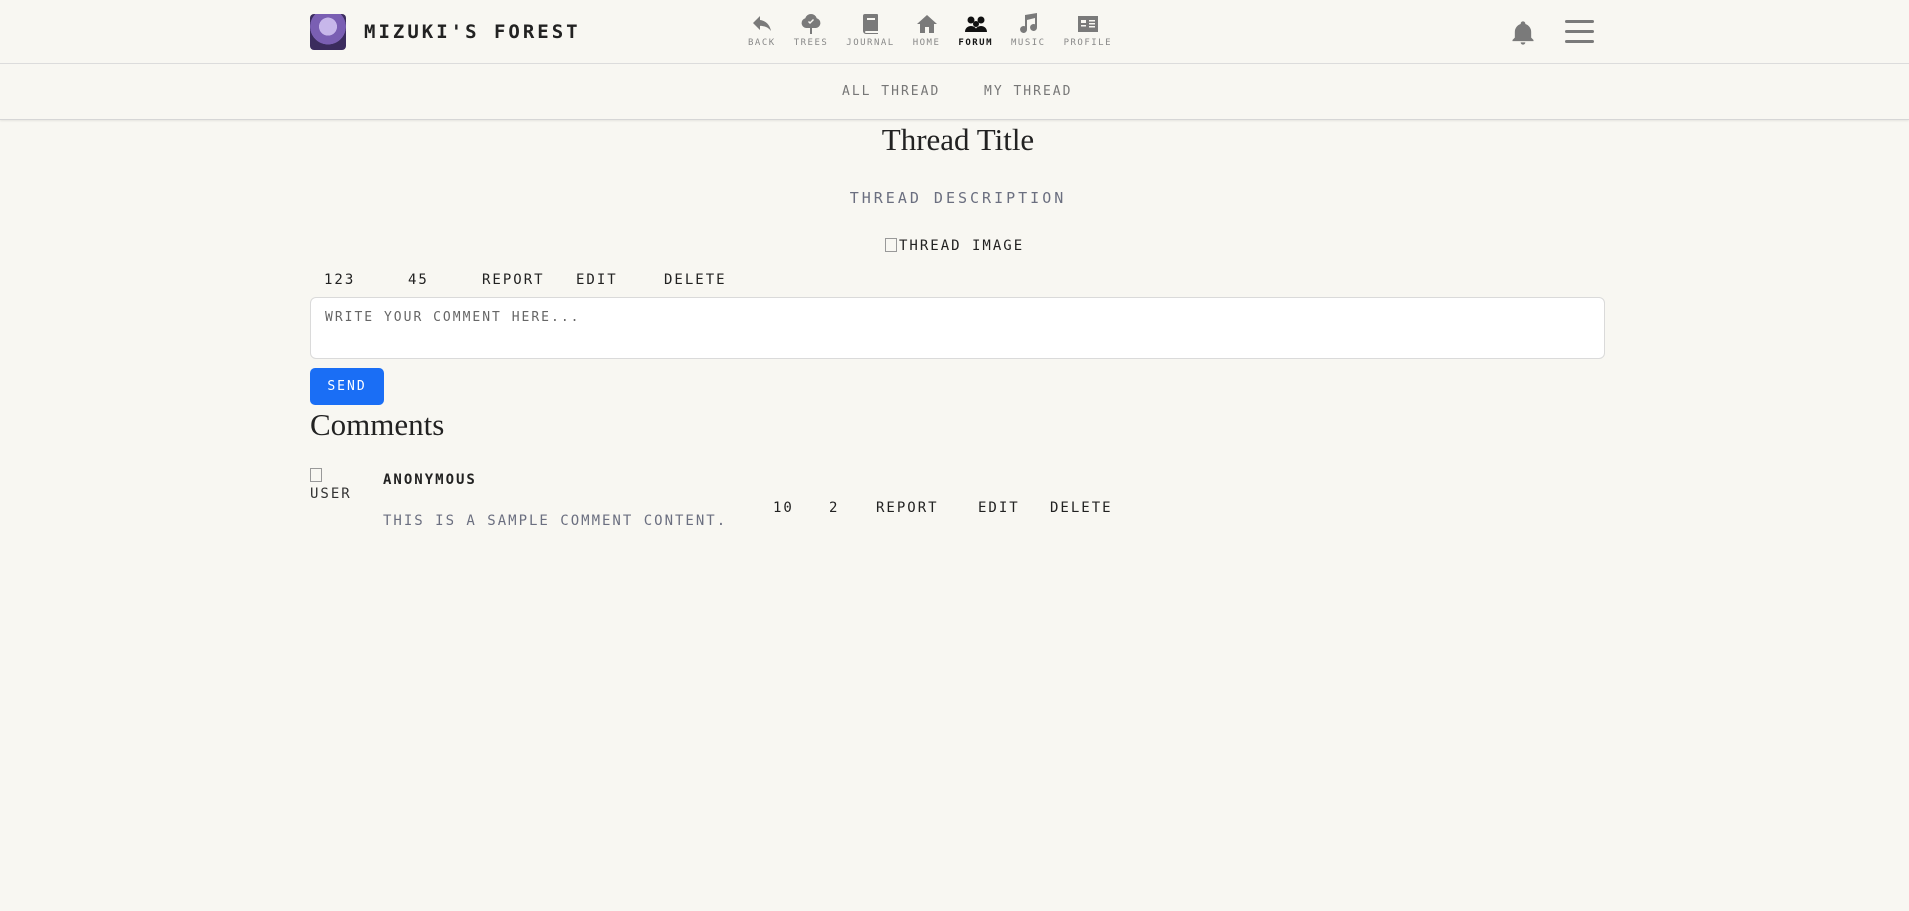  What do you see at coordinates (1087, 24) in the screenshot?
I see `id-card-icon` at bounding box center [1087, 24].